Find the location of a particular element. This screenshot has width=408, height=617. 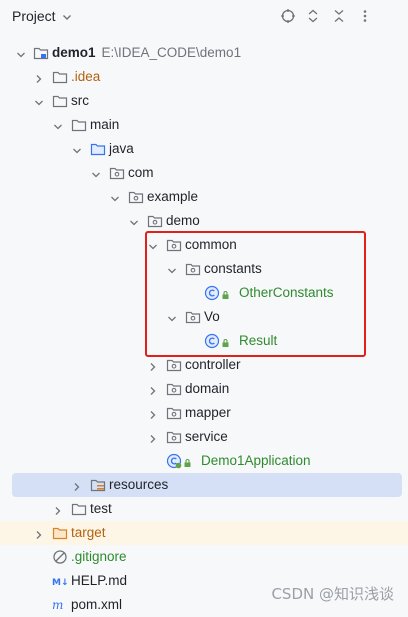

markdown-icon: M↓ is located at coordinates (60, 581).